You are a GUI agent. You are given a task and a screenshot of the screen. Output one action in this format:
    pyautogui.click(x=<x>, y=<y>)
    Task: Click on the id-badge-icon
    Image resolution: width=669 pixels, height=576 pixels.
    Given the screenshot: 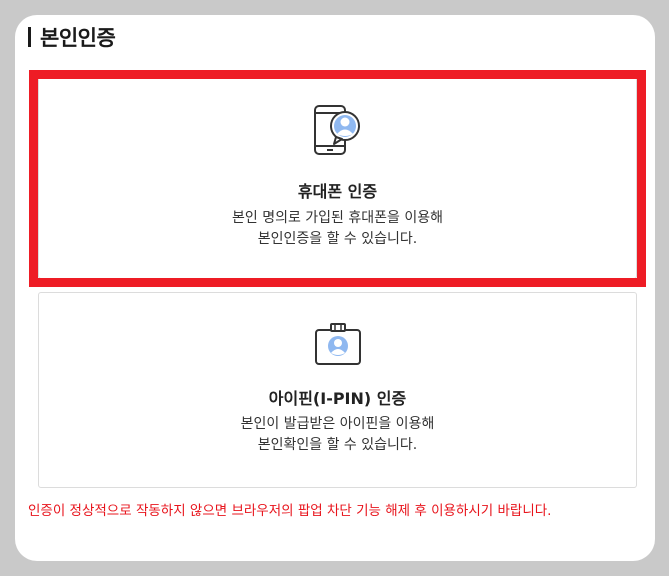 What is the action you would take?
    pyautogui.click(x=338, y=344)
    